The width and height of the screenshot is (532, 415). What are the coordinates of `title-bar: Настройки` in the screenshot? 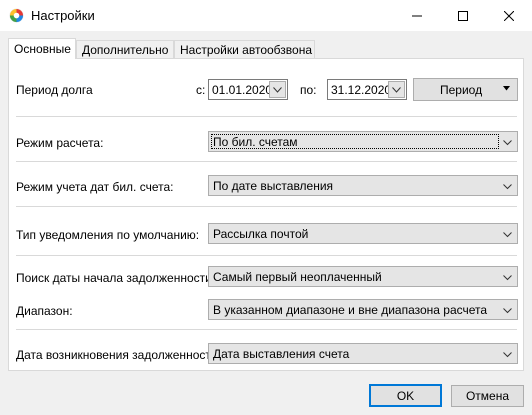 It's located at (266, 15).